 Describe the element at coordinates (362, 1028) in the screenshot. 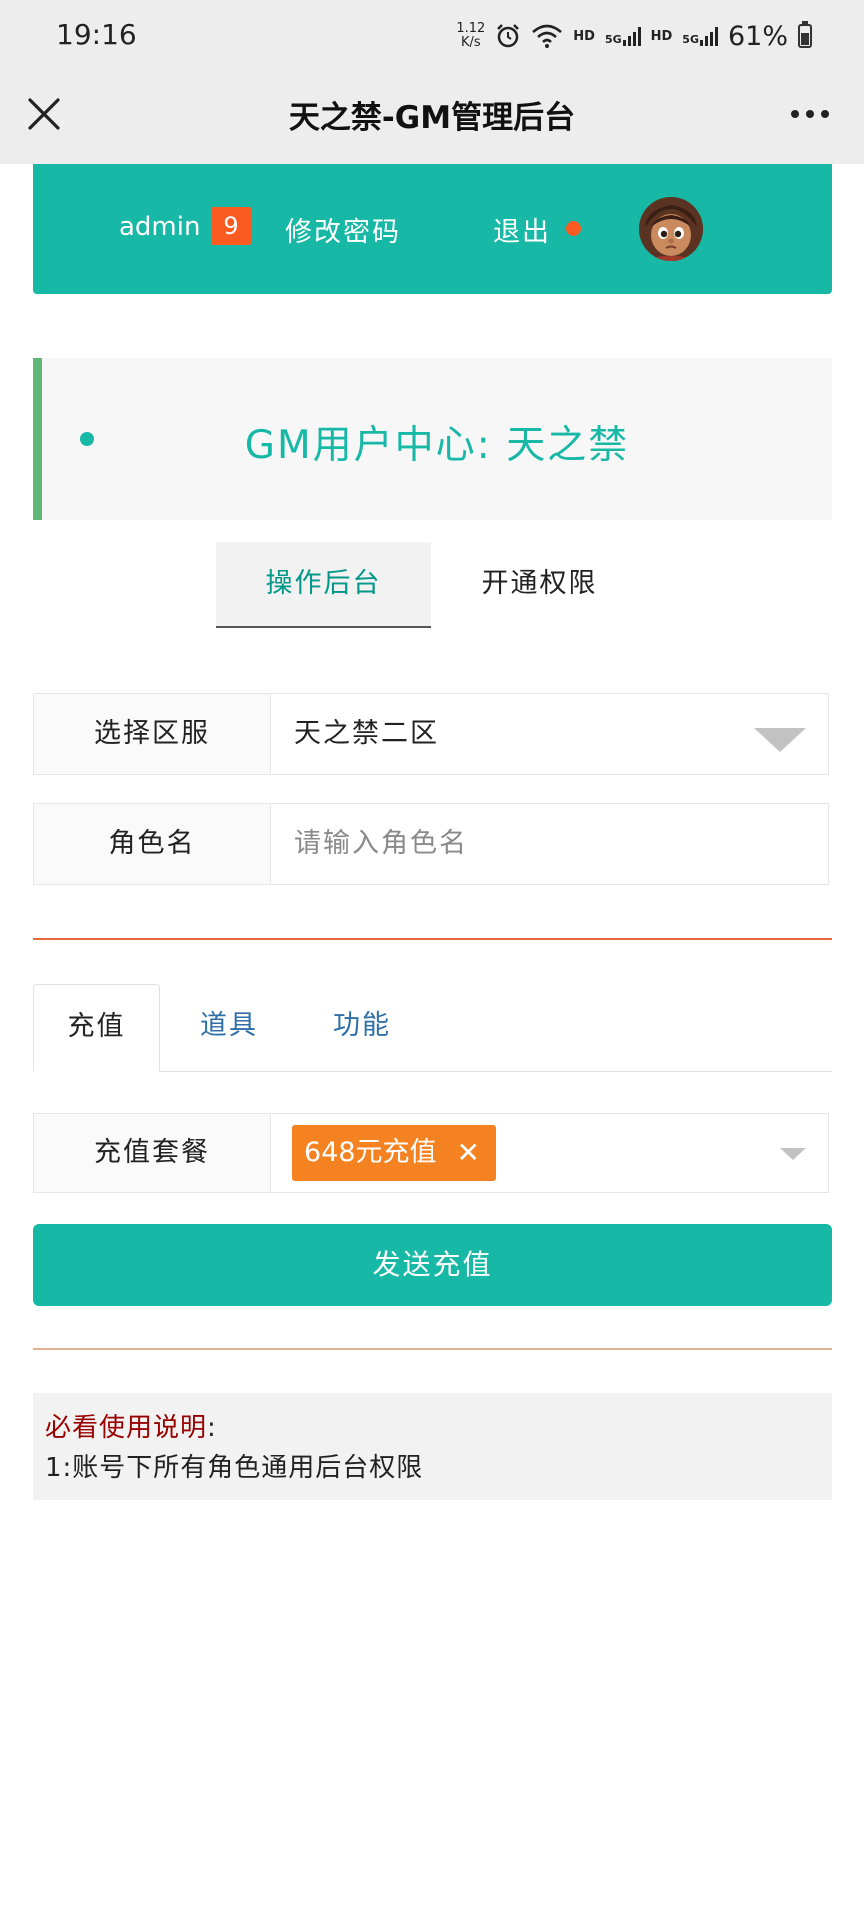

I see `subtab-functions: 功能` at that location.